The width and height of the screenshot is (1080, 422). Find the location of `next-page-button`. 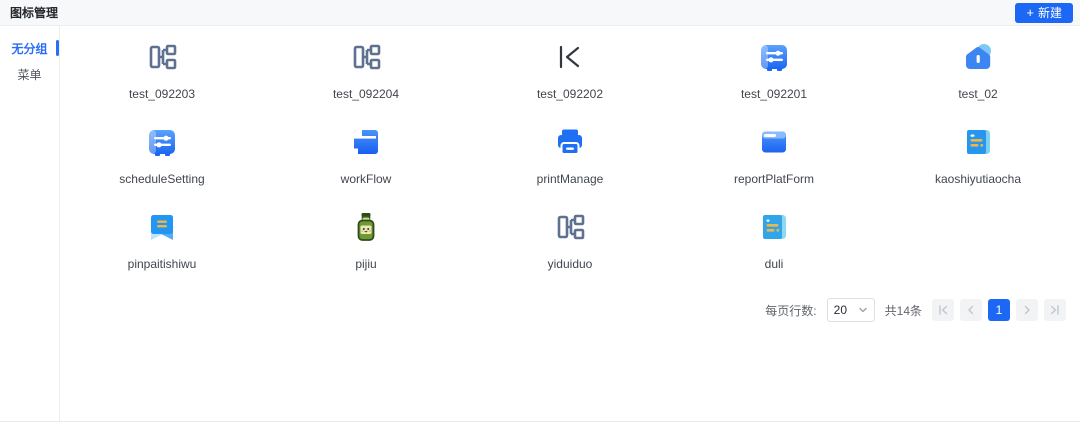

next-page-button is located at coordinates (1027, 310).